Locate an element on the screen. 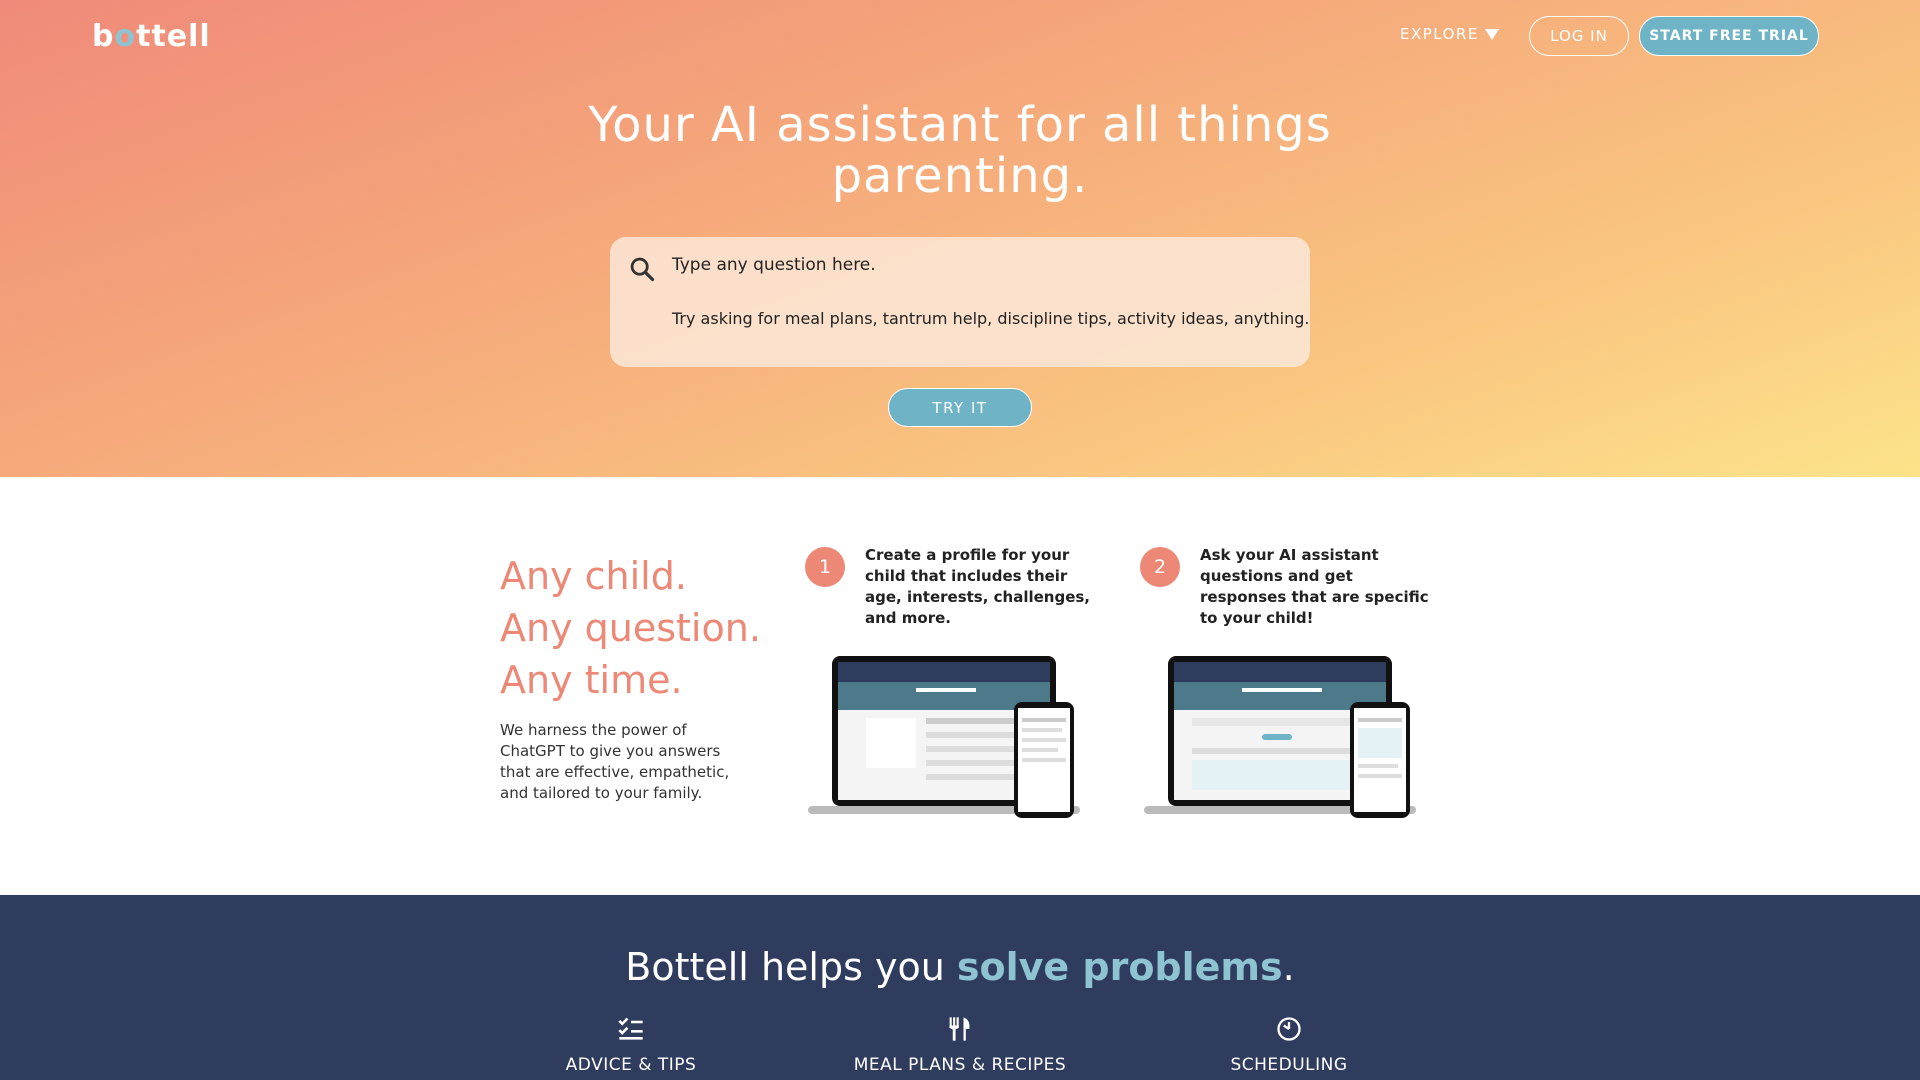  feature-meal-plans: MEAL PLANS & RECIPES is located at coordinates (960, 1045).